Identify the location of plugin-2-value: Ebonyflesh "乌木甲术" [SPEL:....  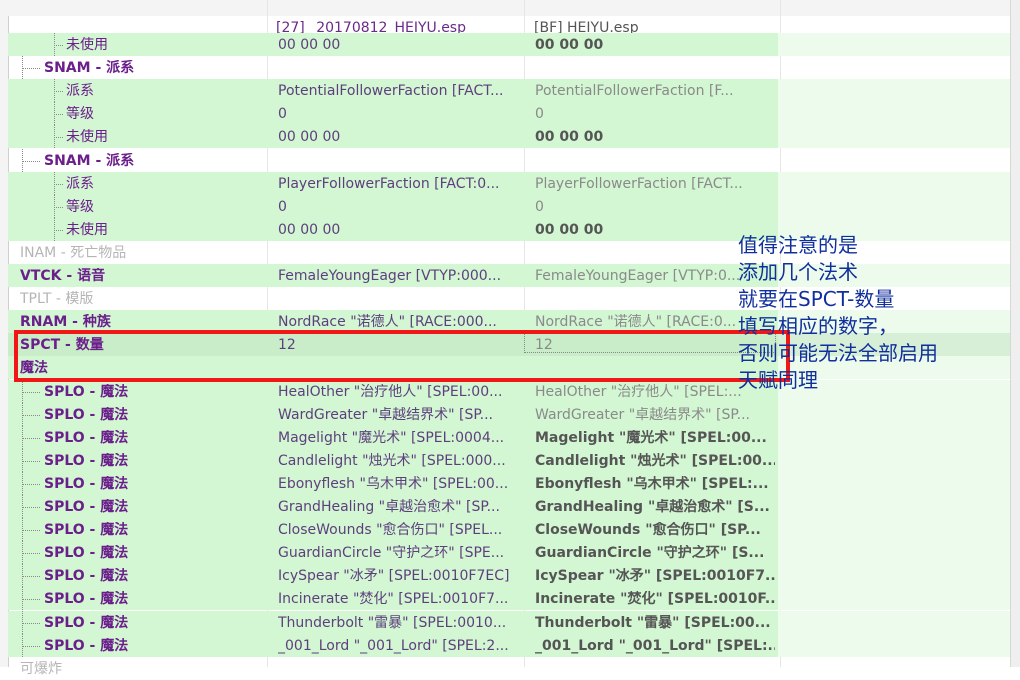
(655, 484).